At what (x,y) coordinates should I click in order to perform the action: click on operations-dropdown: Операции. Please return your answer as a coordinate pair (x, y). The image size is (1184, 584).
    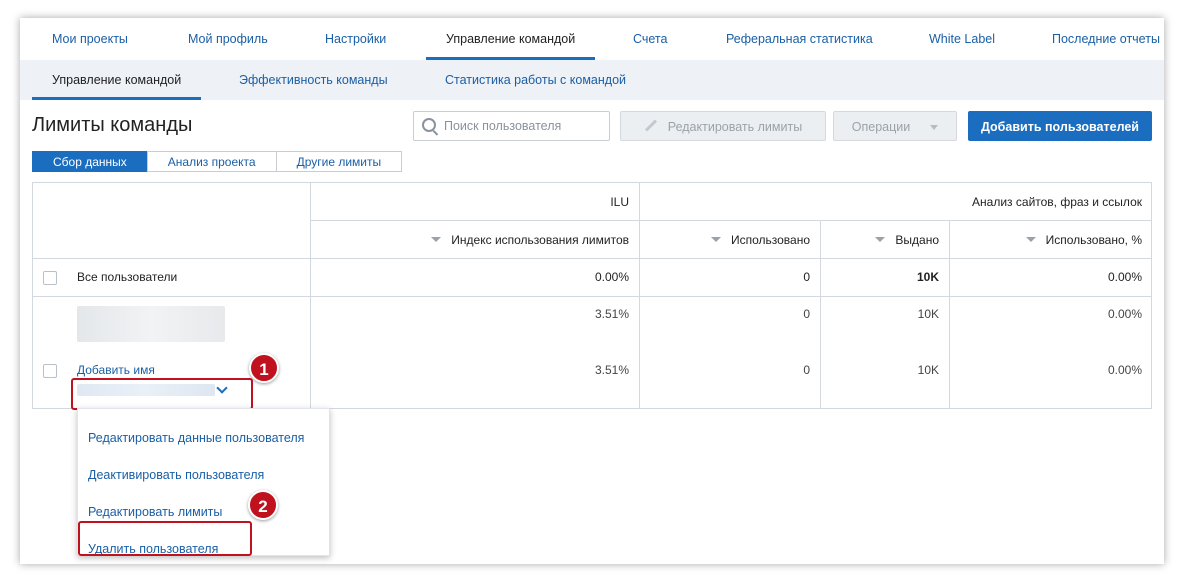
    Looking at the image, I should click on (895, 126).